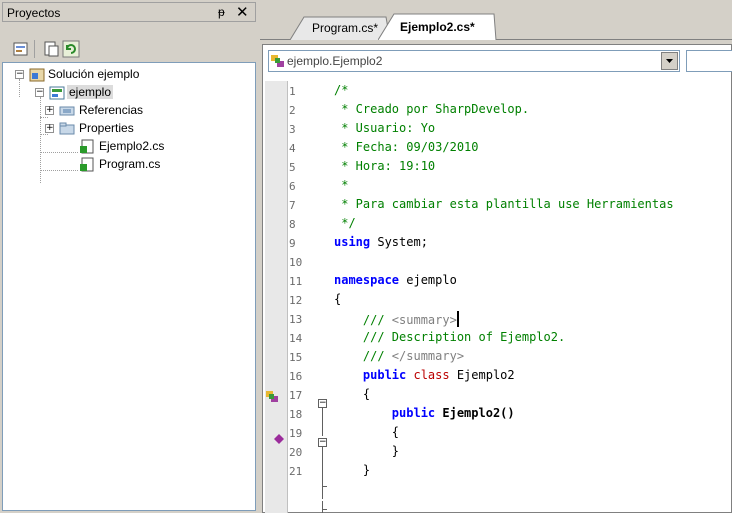  I want to click on line-number: 12, so click(296, 300).